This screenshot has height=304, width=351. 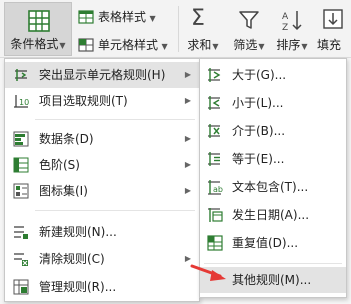 I want to click on top-bottom-rules-icon: 10, so click(x=21, y=101).